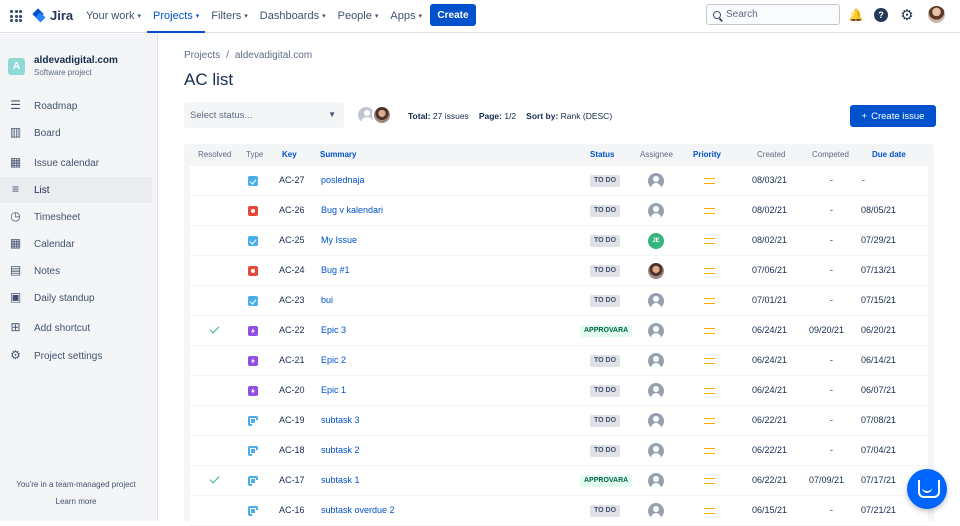  I want to click on issue-summary: subtask 3, so click(340, 420).